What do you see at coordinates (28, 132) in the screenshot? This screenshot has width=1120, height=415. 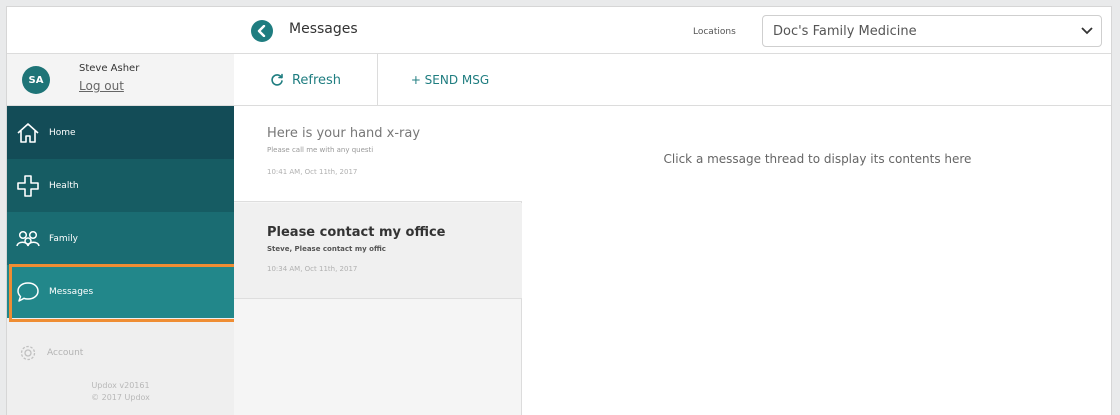 I see `home-icon` at bounding box center [28, 132].